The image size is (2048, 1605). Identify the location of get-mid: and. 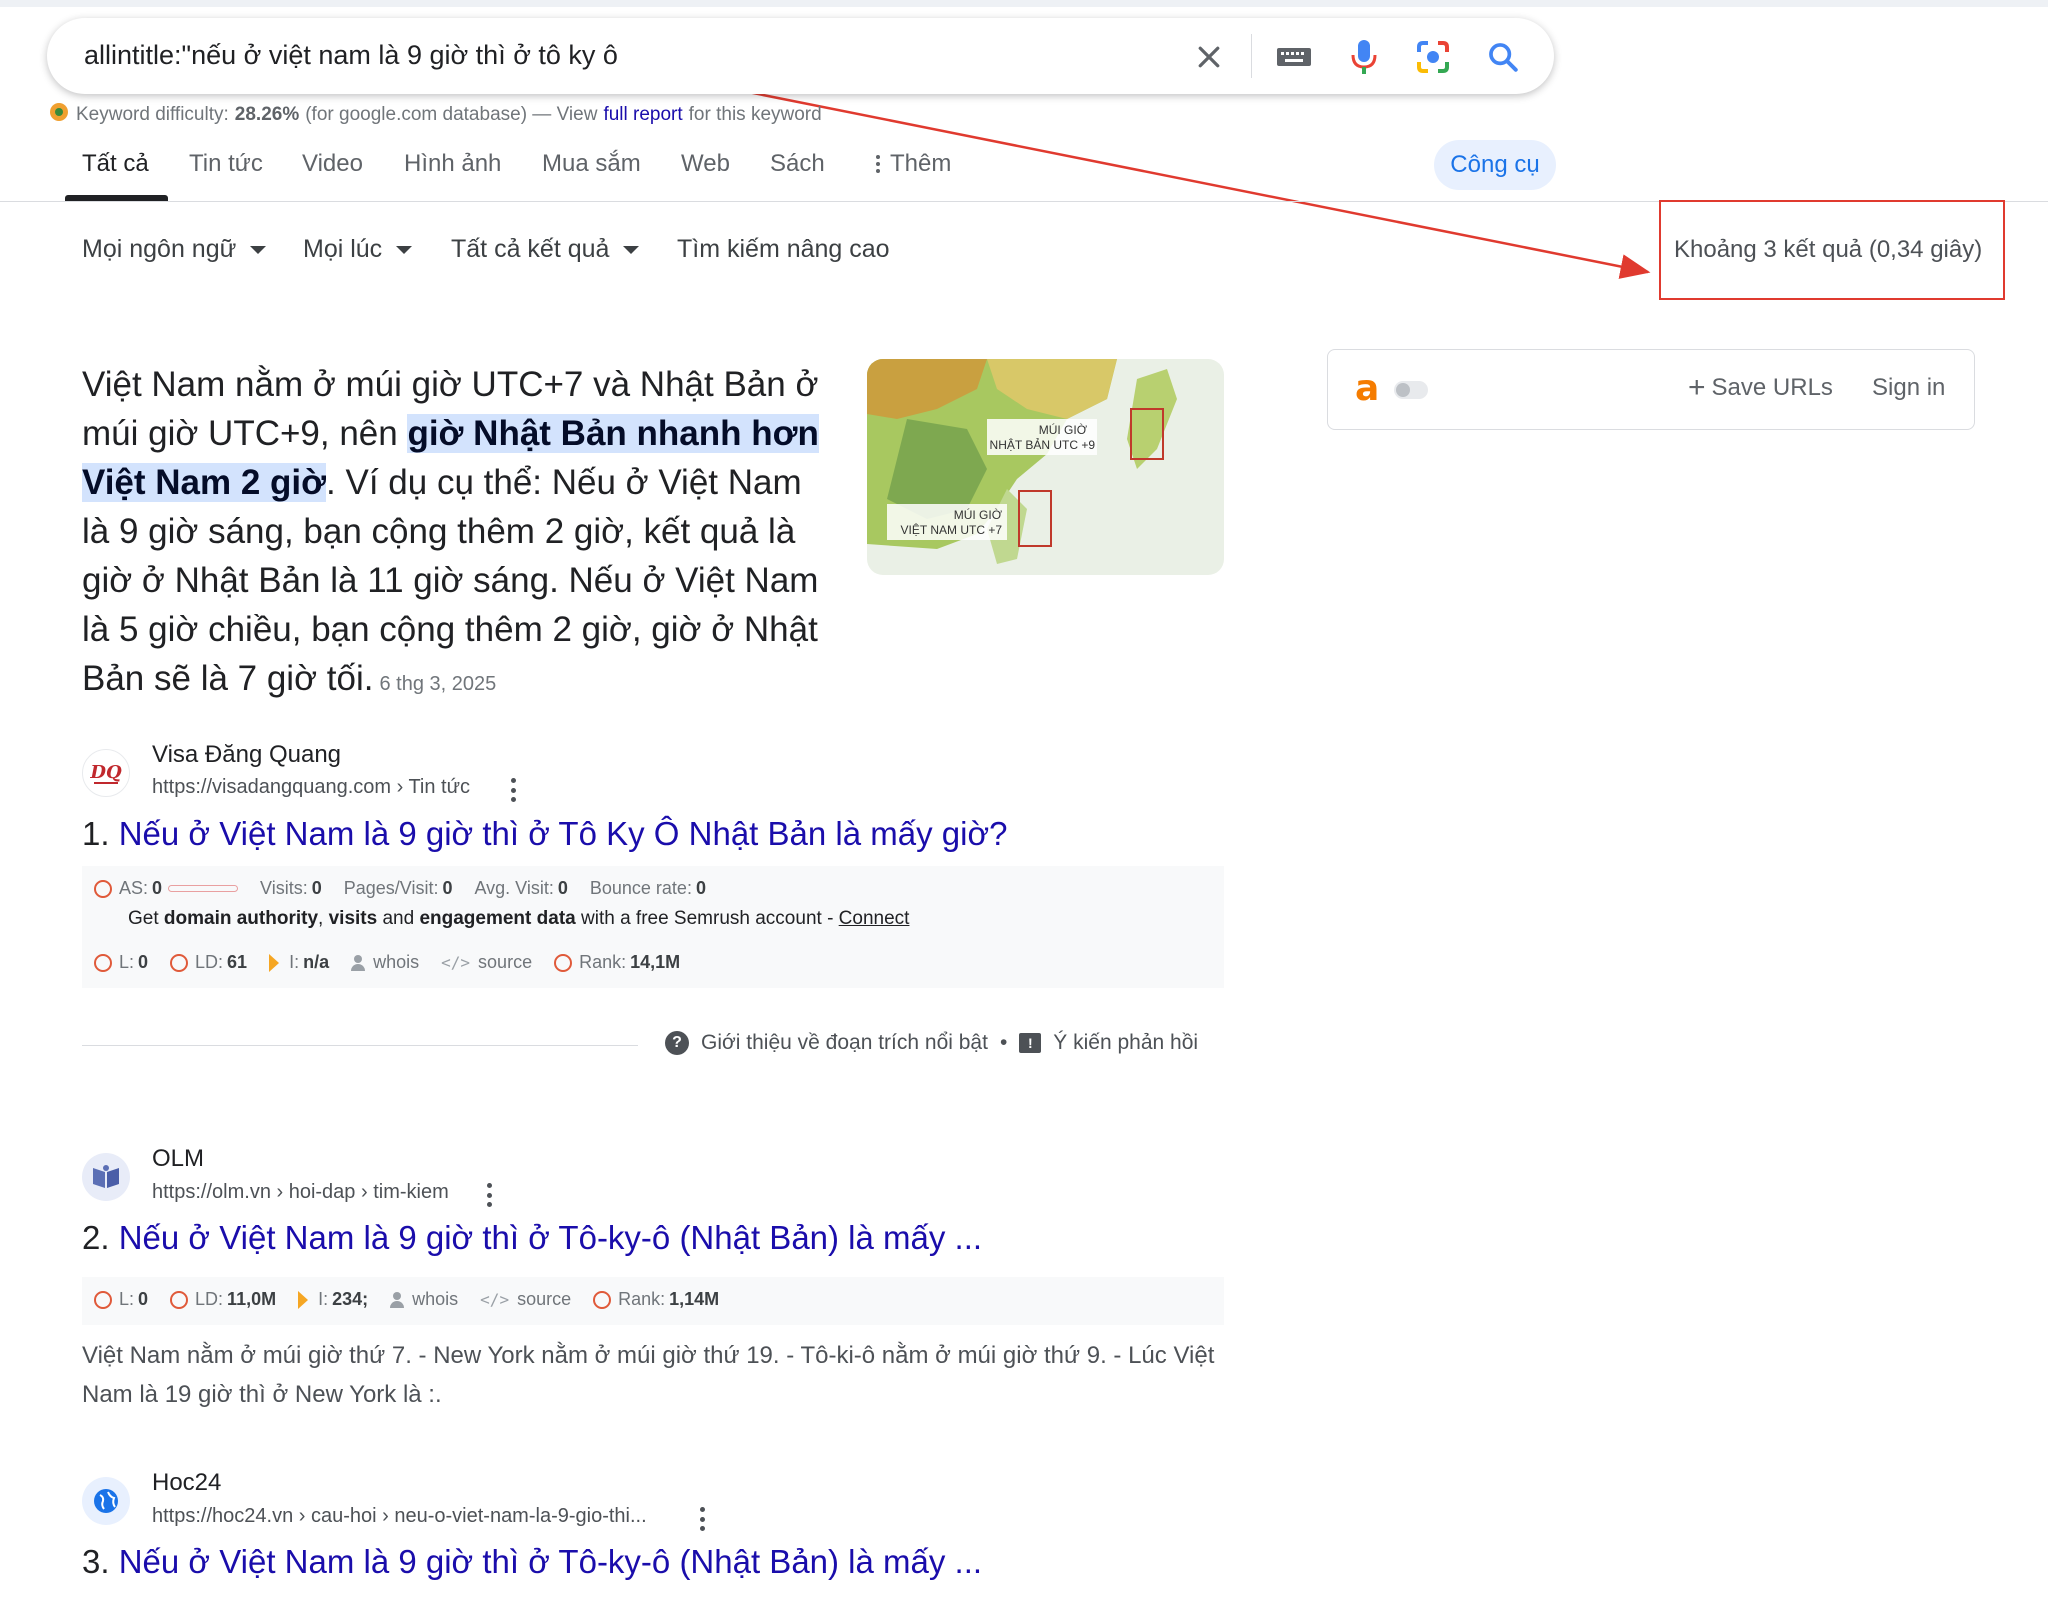
(398, 918).